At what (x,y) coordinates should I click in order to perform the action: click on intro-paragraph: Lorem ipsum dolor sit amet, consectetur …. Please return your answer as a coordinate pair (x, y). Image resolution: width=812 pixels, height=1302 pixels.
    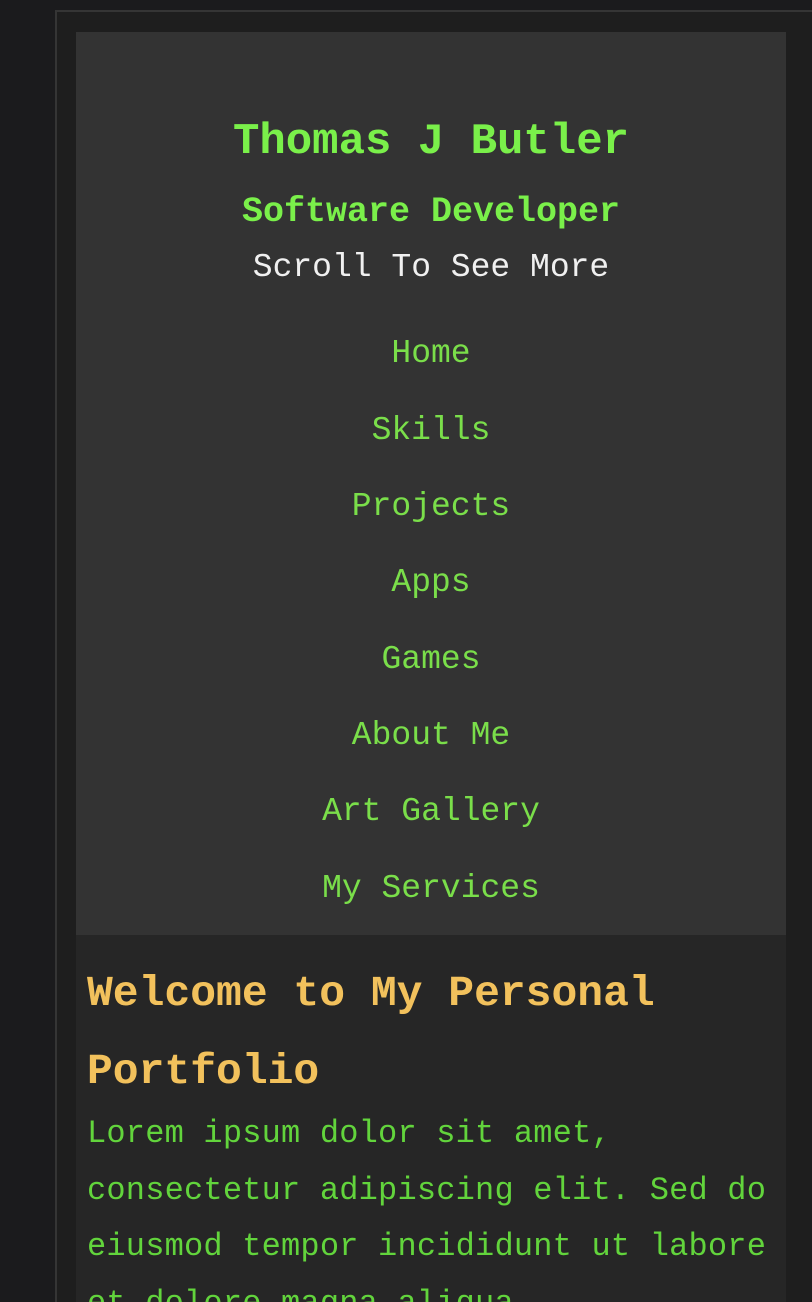
    Looking at the image, I should click on (427, 1208).